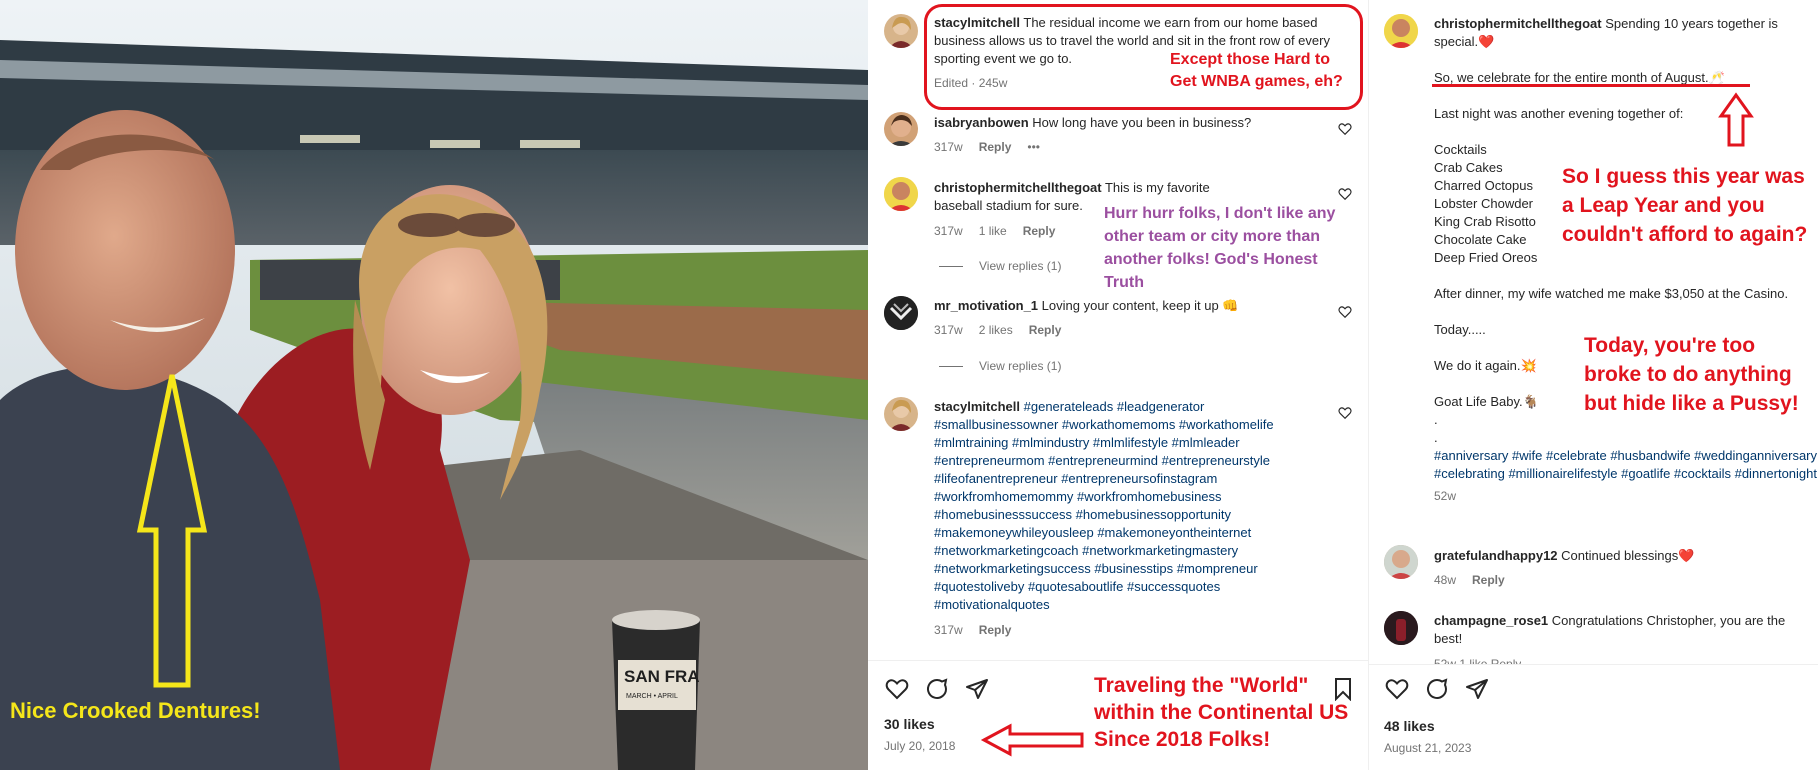 Image resolution: width=1818 pixels, height=770 pixels. Describe the element at coordinates (652, 696) in the screenshot. I see `cup-subtext: MARCH • APRIL` at that location.